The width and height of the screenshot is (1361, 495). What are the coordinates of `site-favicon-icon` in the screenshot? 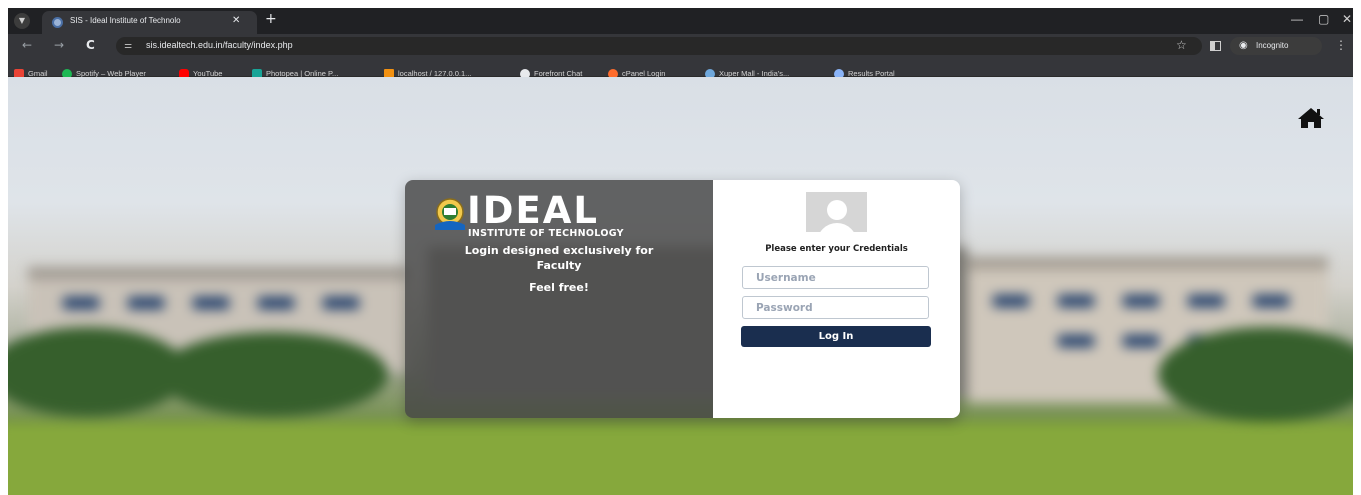 It's located at (57, 22).